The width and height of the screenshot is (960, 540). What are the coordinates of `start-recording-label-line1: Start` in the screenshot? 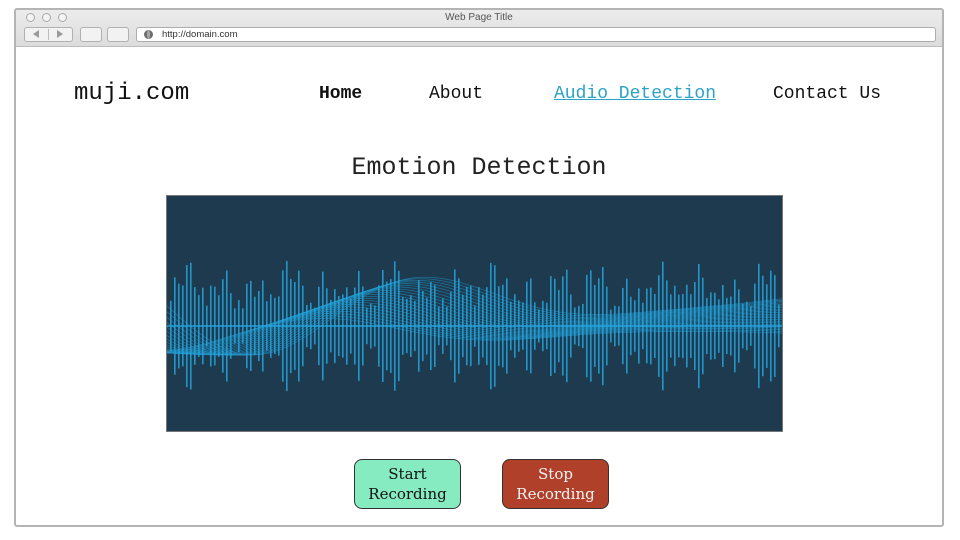 It's located at (407, 474).